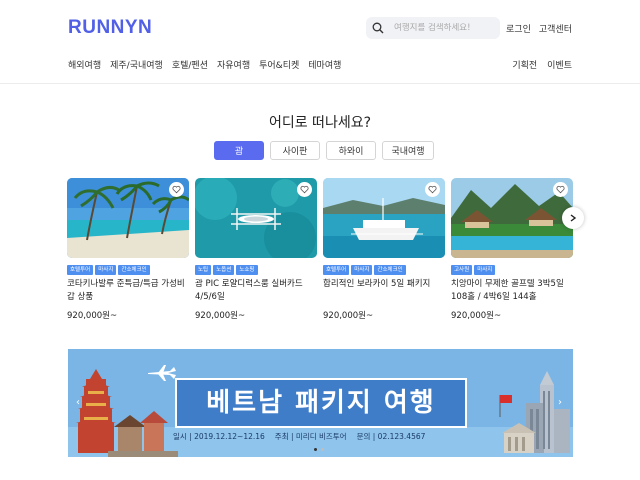 This screenshot has height=480, width=640. I want to click on carousel-next-button, so click(573, 218).